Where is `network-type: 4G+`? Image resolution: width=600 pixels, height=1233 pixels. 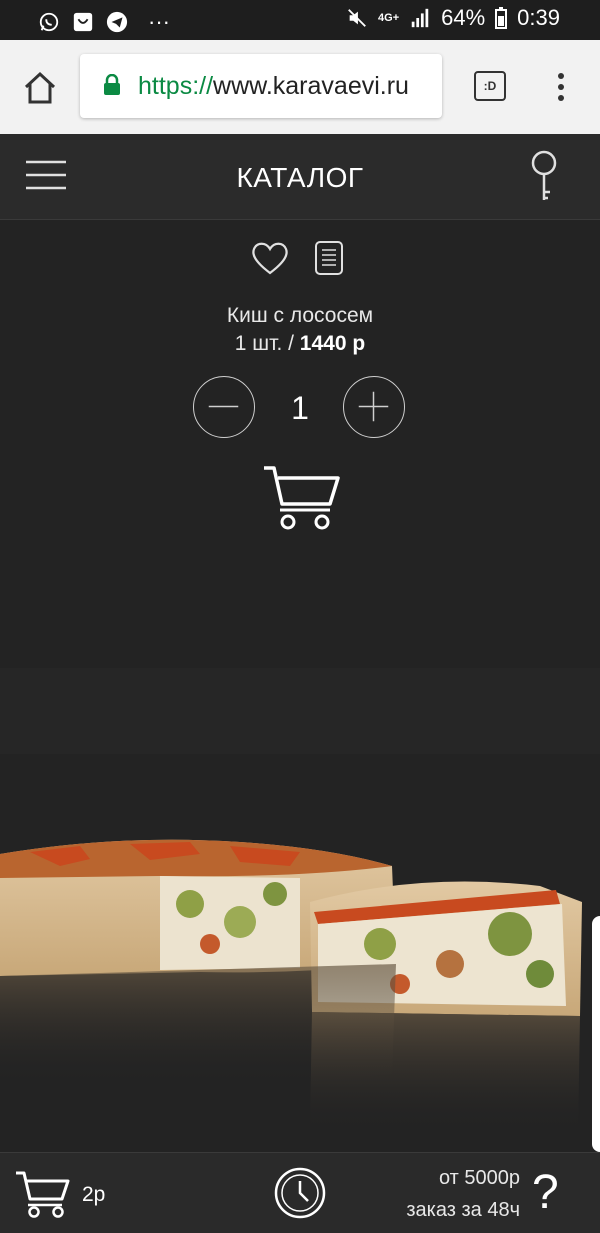 network-type: 4G+ is located at coordinates (389, 18).